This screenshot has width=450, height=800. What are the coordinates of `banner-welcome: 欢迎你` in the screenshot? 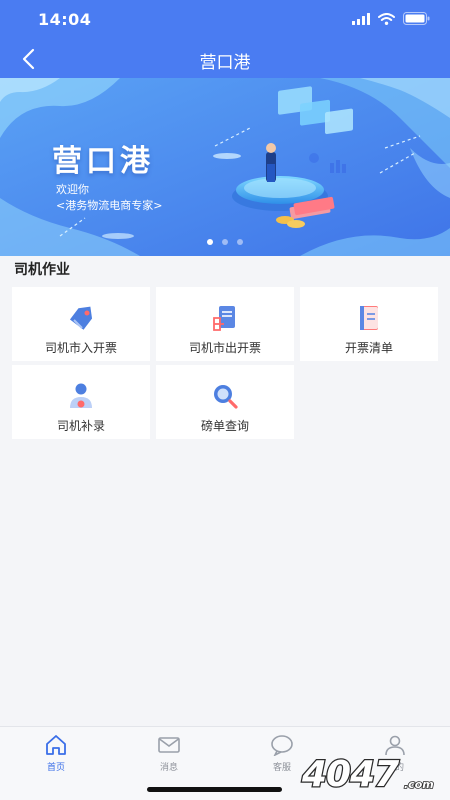 It's located at (72, 189).